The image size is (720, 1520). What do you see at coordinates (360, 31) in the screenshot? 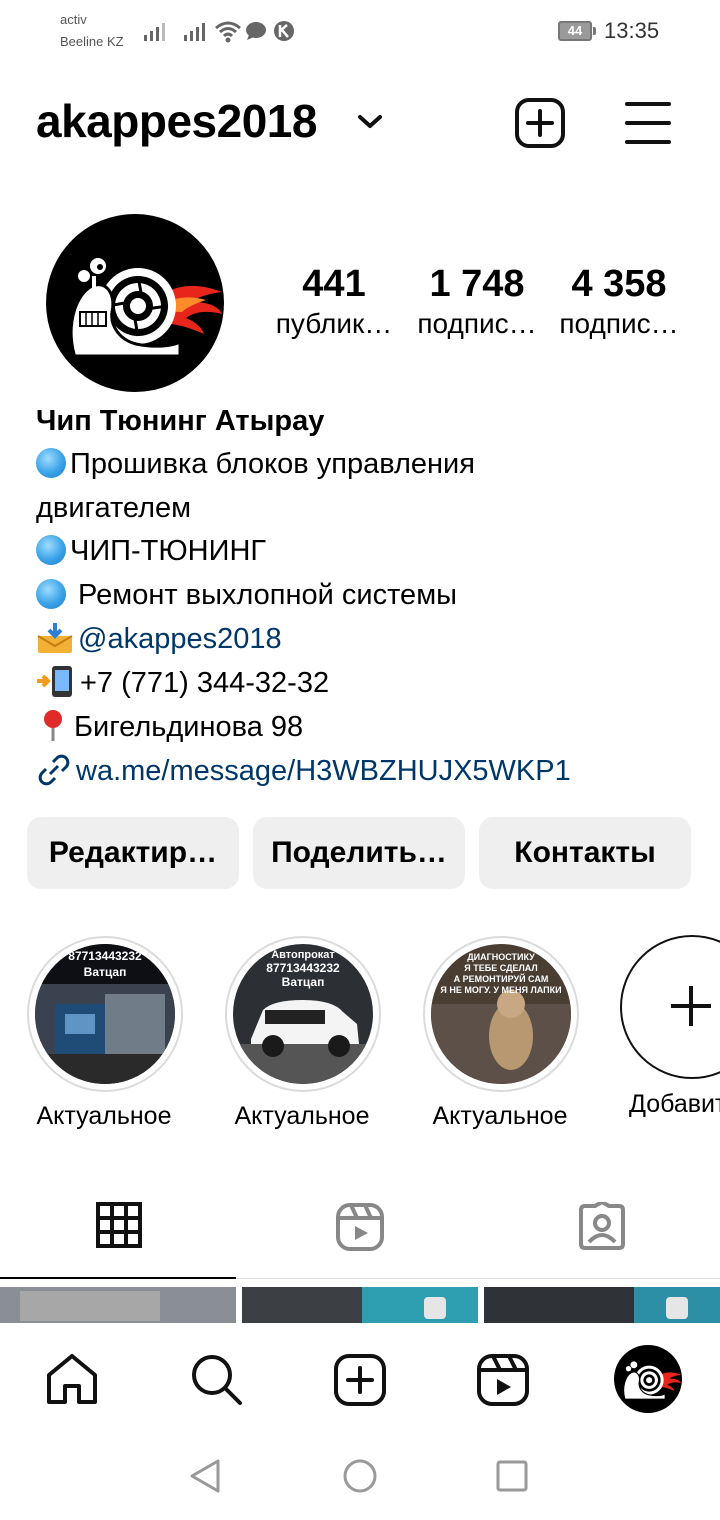
I see `status-bar: activ Beeline KZ 44 13:35` at bounding box center [360, 31].